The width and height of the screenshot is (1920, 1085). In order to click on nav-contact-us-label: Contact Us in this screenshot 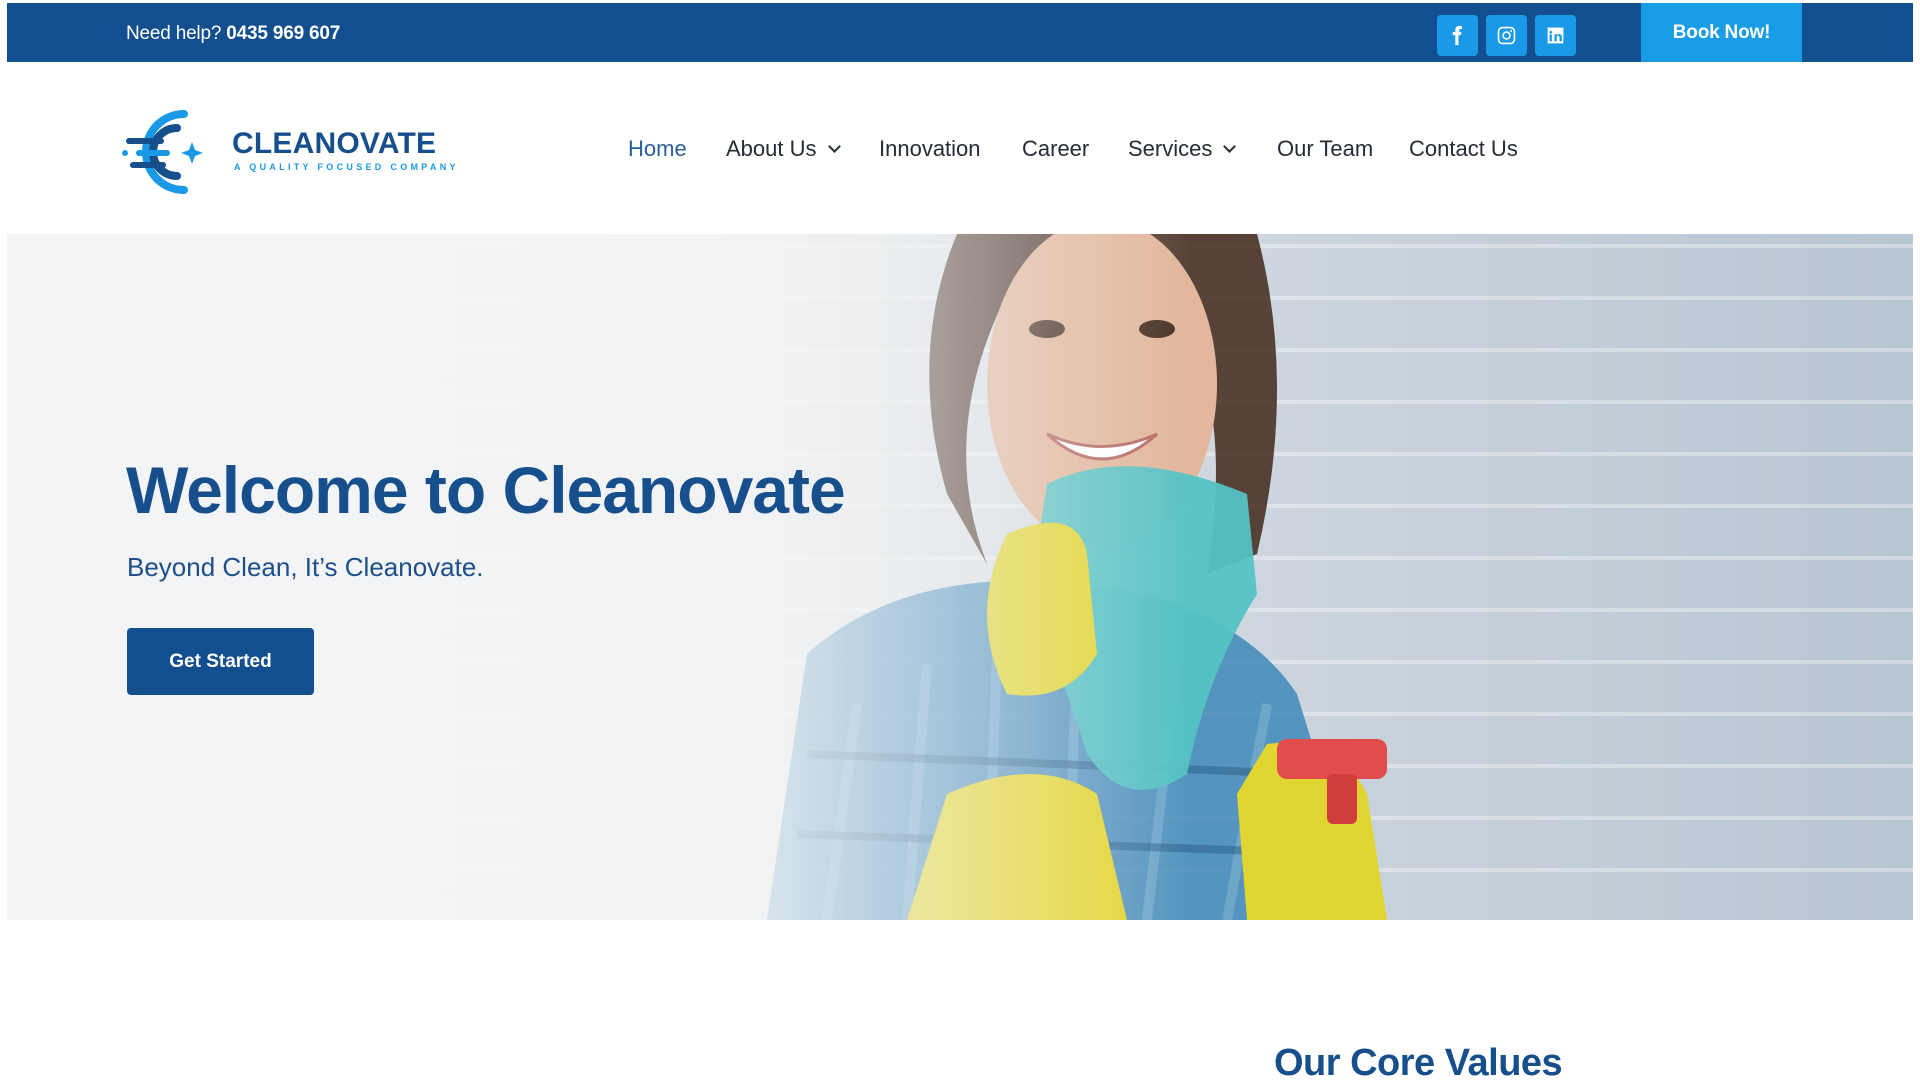, I will do `click(1463, 148)`.